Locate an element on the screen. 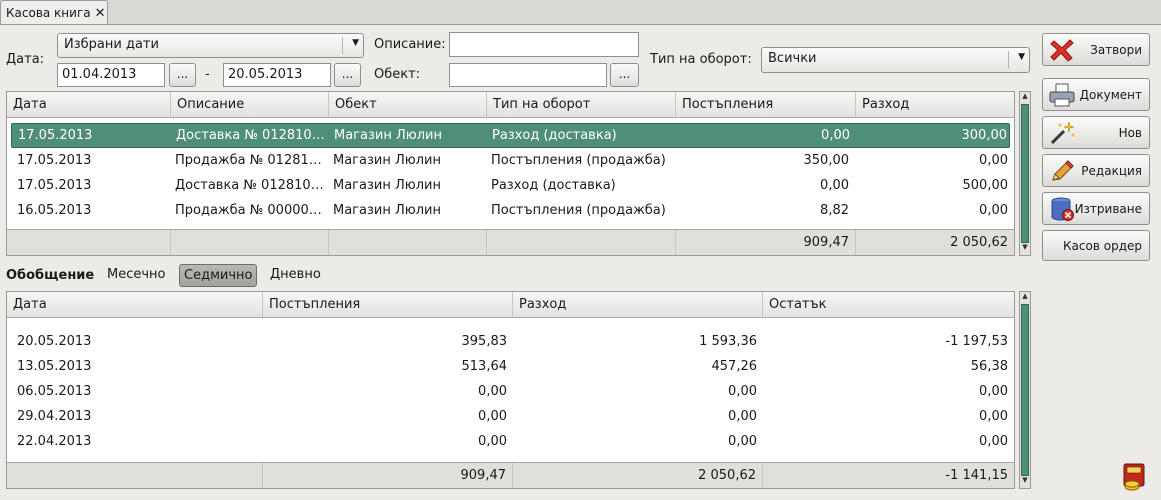  column-header-balance: Остатък is located at coordinates (889, 305).